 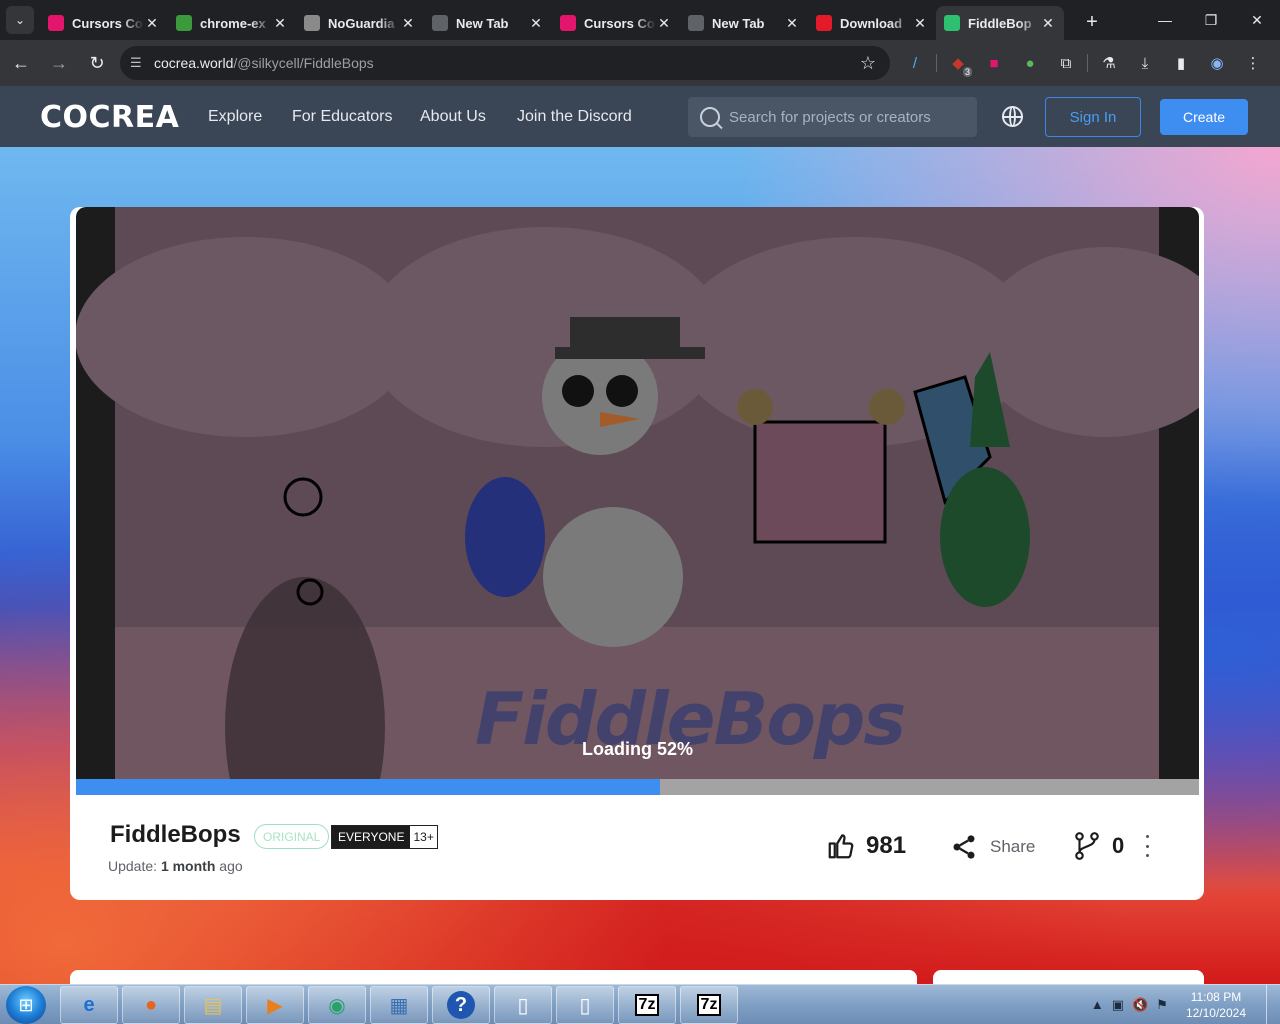 What do you see at coordinates (142, 63) in the screenshot?
I see `site-info-icon: ☰` at bounding box center [142, 63].